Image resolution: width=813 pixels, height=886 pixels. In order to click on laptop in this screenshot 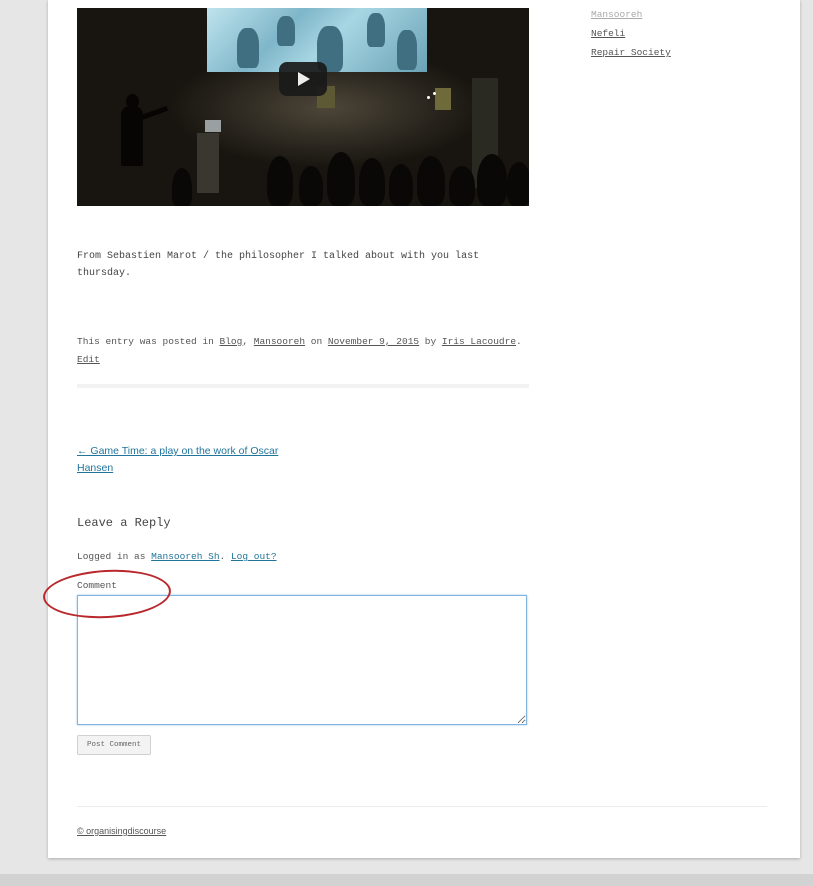, I will do `click(213, 126)`.